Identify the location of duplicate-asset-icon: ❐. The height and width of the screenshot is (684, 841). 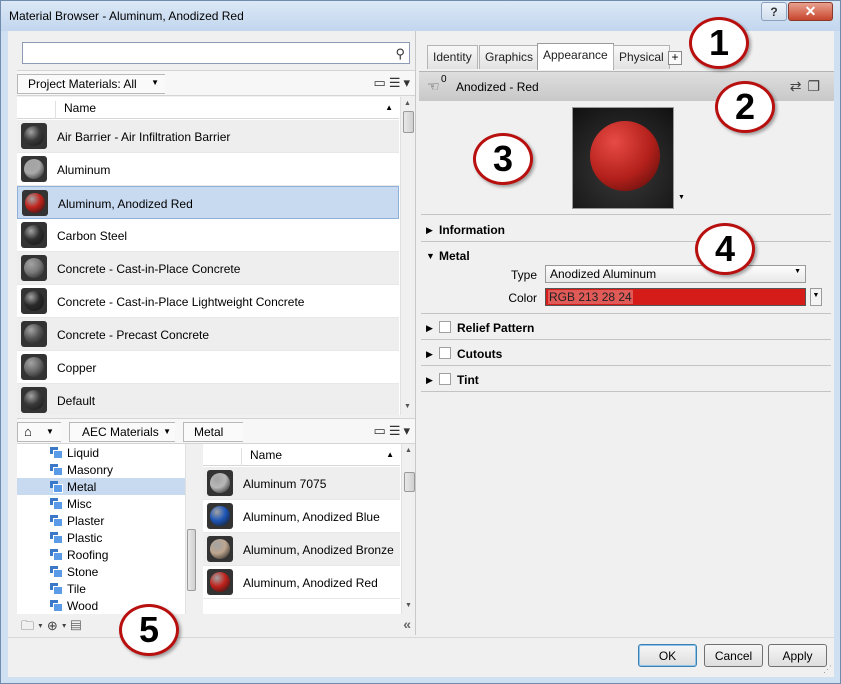
(816, 86).